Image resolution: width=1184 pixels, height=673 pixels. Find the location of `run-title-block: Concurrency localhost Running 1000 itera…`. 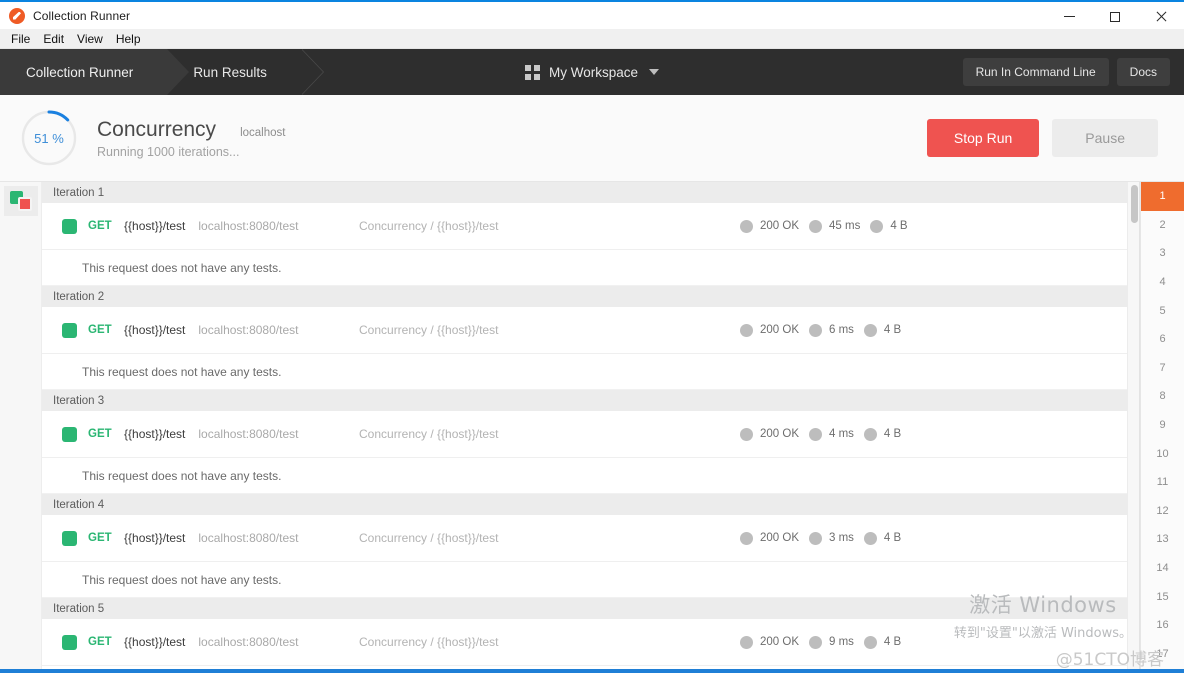

run-title-block: Concurrency localhost Running 1000 itera… is located at coordinates (191, 138).